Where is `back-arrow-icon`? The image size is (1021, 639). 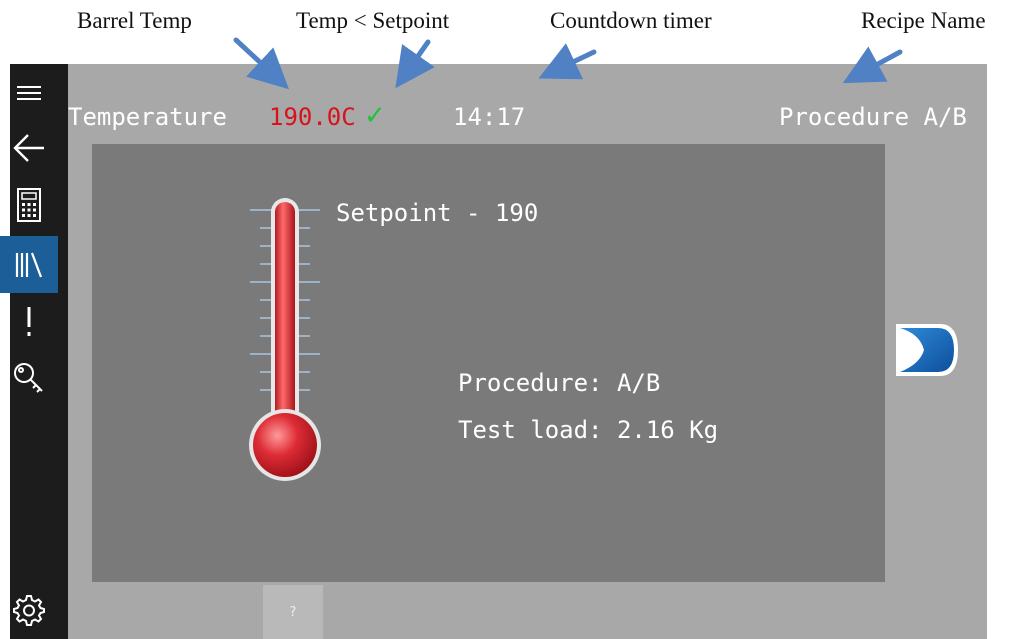 back-arrow-icon is located at coordinates (28, 148).